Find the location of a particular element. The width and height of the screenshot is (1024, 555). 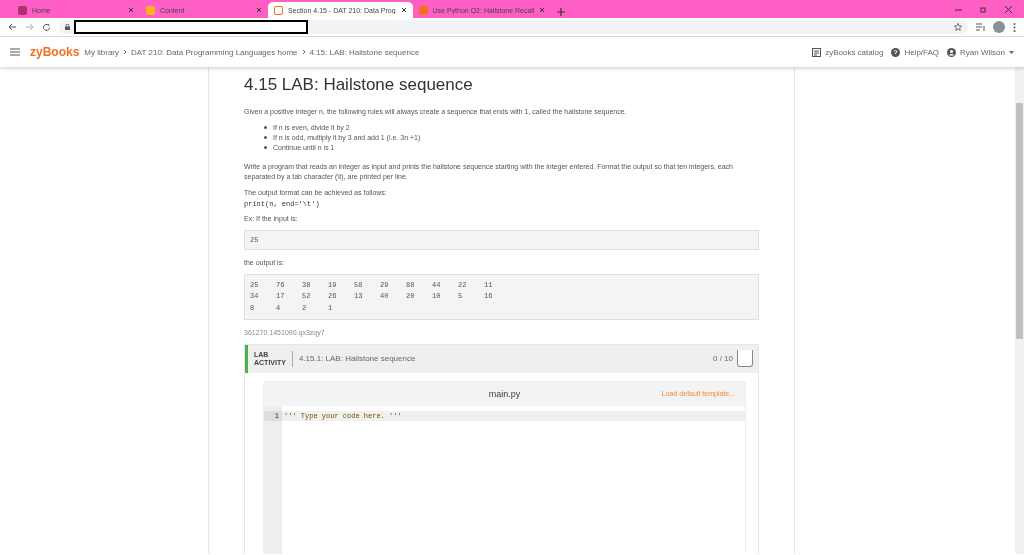

score-text: 0 / 10 is located at coordinates (723, 359).